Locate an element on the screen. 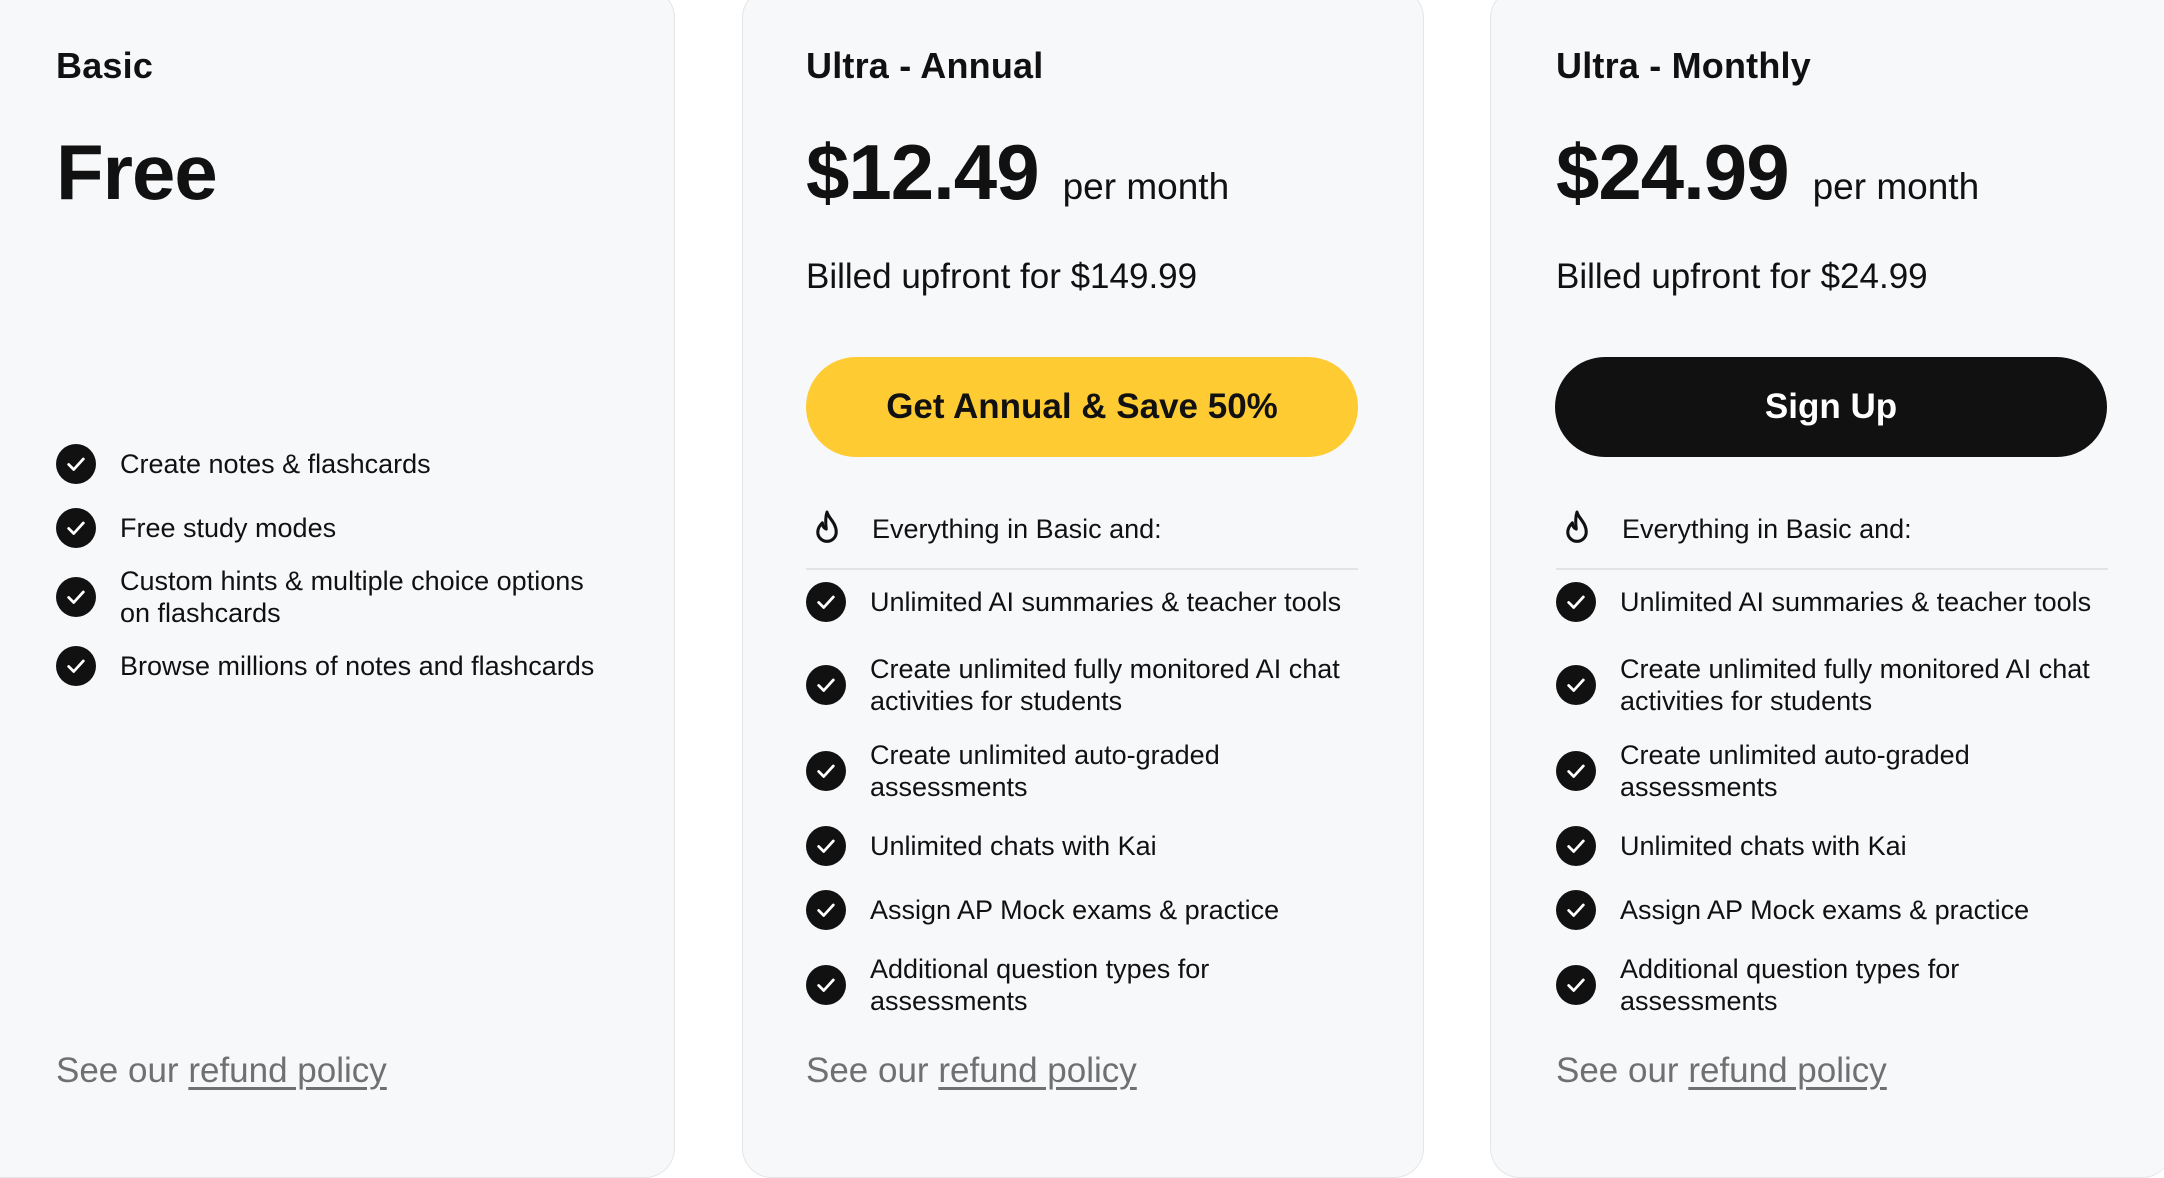  price-row: Free is located at coordinates (137, 172).